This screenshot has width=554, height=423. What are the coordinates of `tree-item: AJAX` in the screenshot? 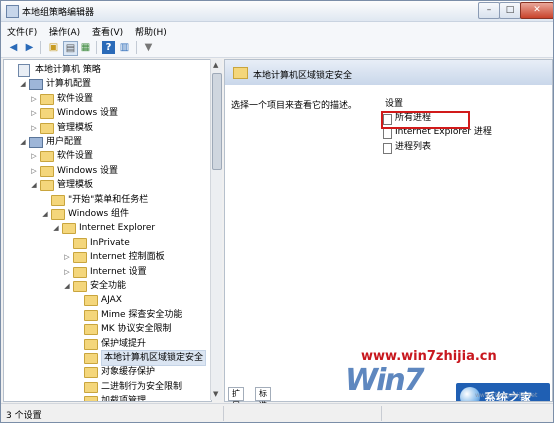 It's located at (107, 300).